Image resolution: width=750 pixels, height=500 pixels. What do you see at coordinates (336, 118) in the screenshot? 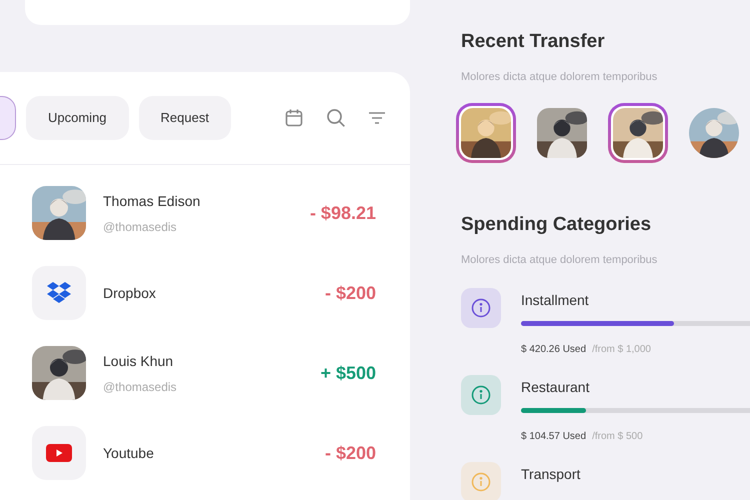
I see `search-icon` at bounding box center [336, 118].